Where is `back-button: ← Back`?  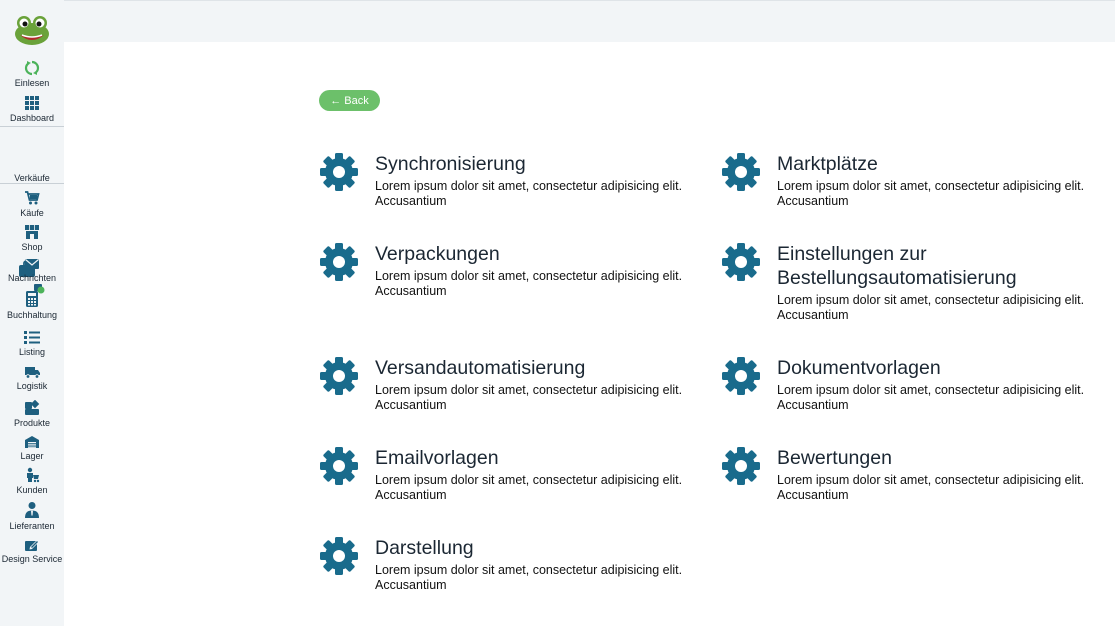
back-button: ← Back is located at coordinates (349, 100).